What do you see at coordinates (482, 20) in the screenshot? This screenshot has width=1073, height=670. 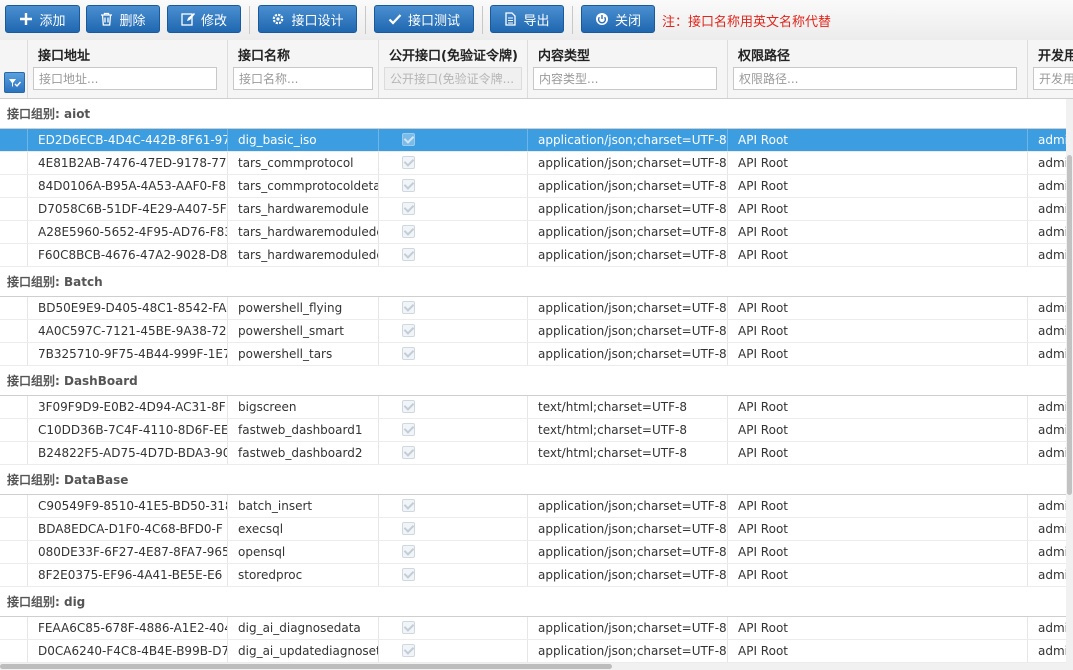 I see `toolbar-divider` at bounding box center [482, 20].